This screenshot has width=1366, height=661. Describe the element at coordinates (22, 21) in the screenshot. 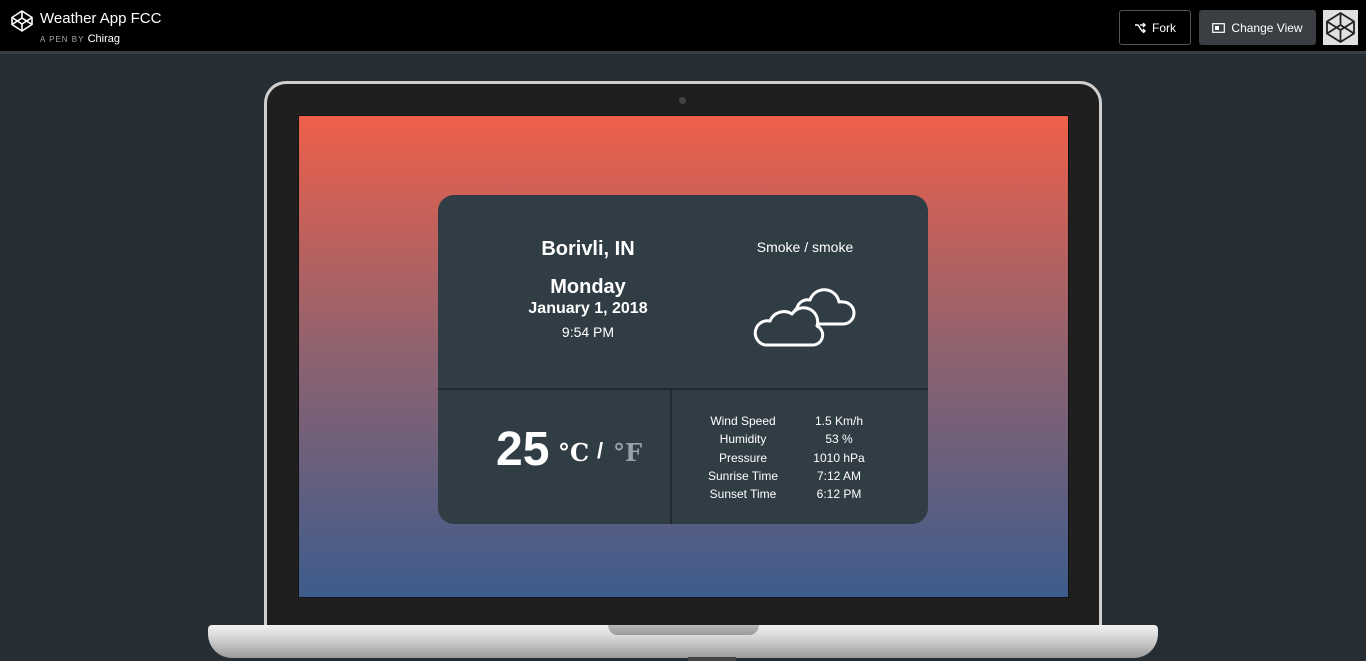

I see `codepen-logo-icon` at that location.